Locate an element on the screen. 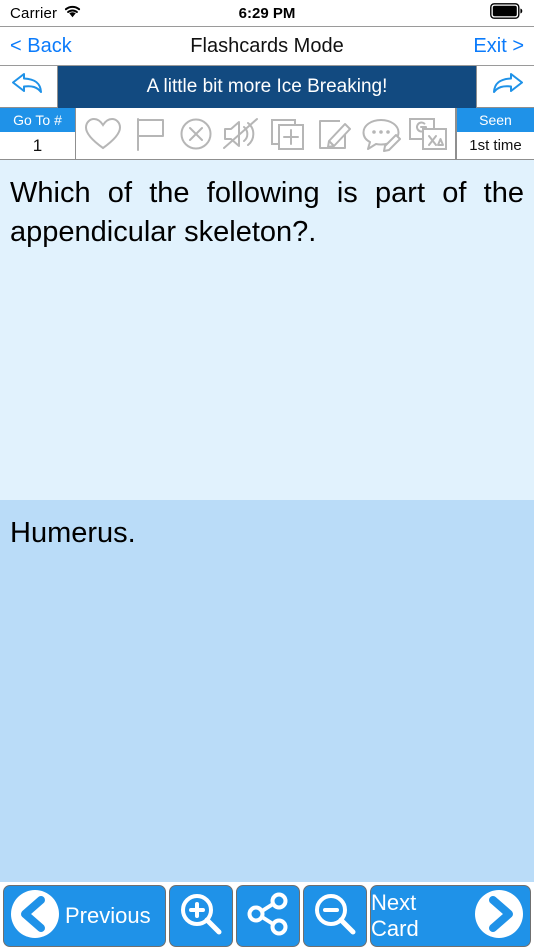 The width and height of the screenshot is (534, 950). battery-full-icon is located at coordinates (507, 13).